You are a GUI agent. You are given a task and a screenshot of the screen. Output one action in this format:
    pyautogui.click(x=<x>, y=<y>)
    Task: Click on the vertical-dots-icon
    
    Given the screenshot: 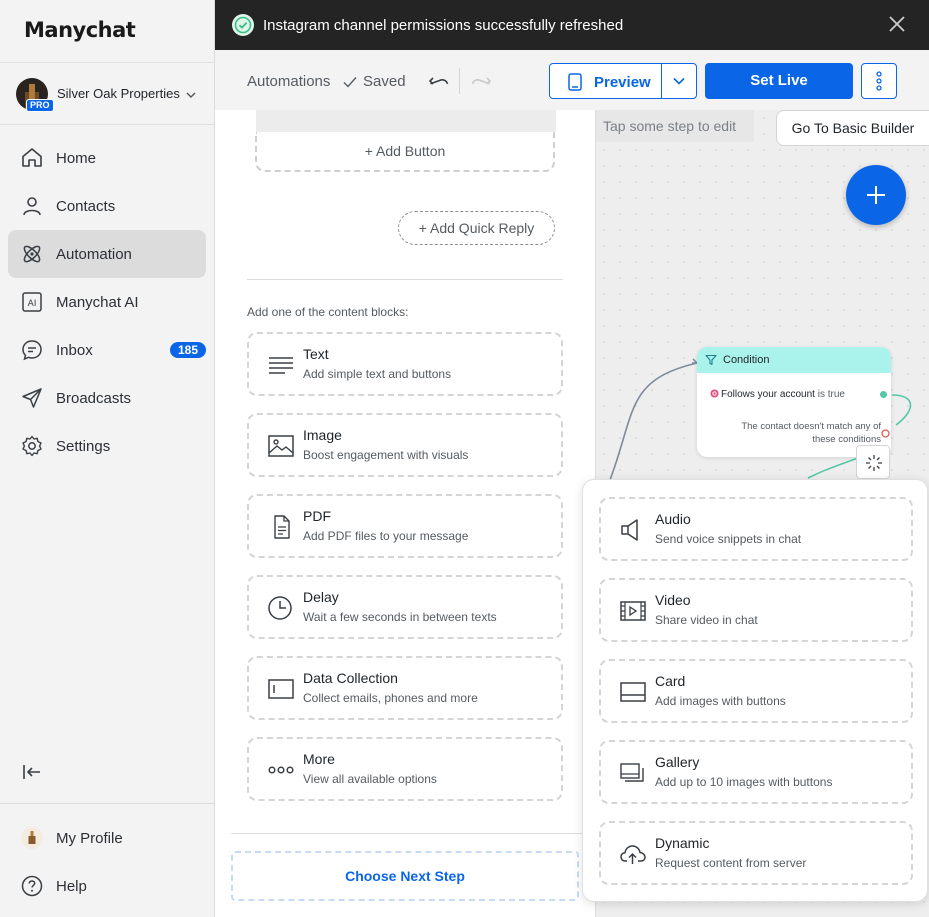 What is the action you would take?
    pyautogui.click(x=879, y=81)
    